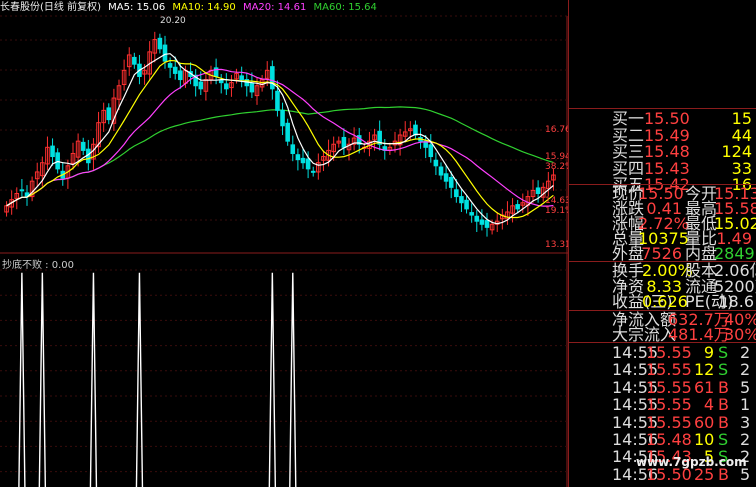 This screenshot has width=756, height=487. What do you see at coordinates (665, 301) in the screenshot?
I see `info-value: 0.626` at bounding box center [665, 301].